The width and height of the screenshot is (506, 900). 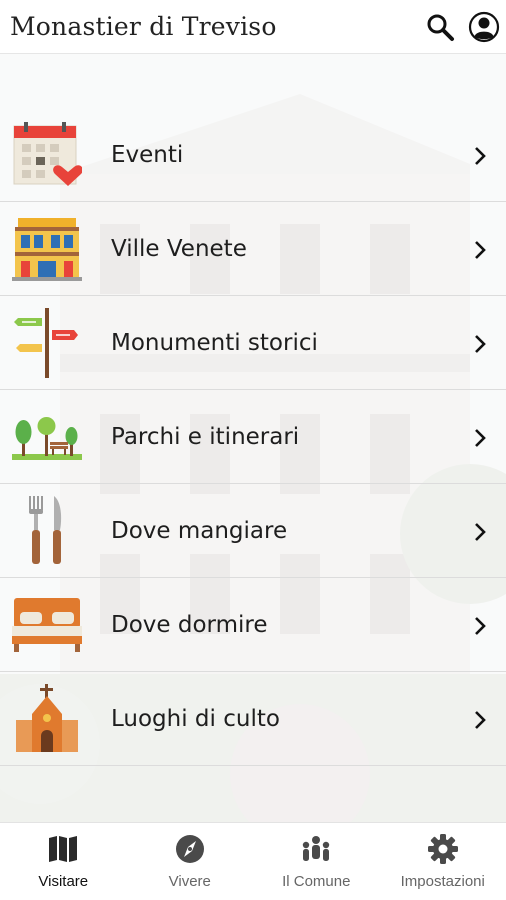 I want to click on nav-label: Vivere, so click(x=189, y=881).